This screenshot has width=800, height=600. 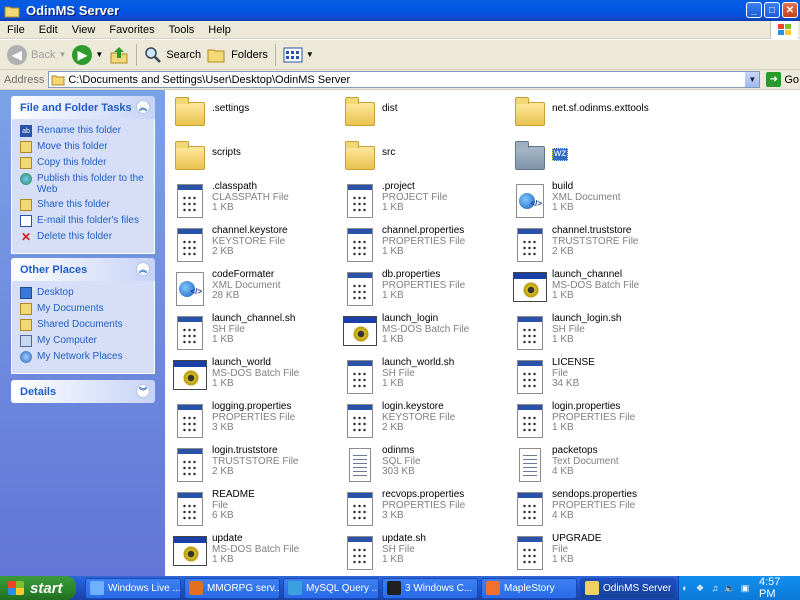 I want to click on publish-folder-link: Publish this folder to the Web, so click(x=87, y=184).